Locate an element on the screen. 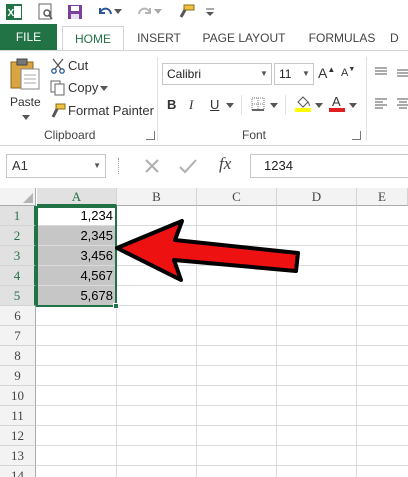  name-box-dropdown-icon: ▼ is located at coordinates (97, 166).